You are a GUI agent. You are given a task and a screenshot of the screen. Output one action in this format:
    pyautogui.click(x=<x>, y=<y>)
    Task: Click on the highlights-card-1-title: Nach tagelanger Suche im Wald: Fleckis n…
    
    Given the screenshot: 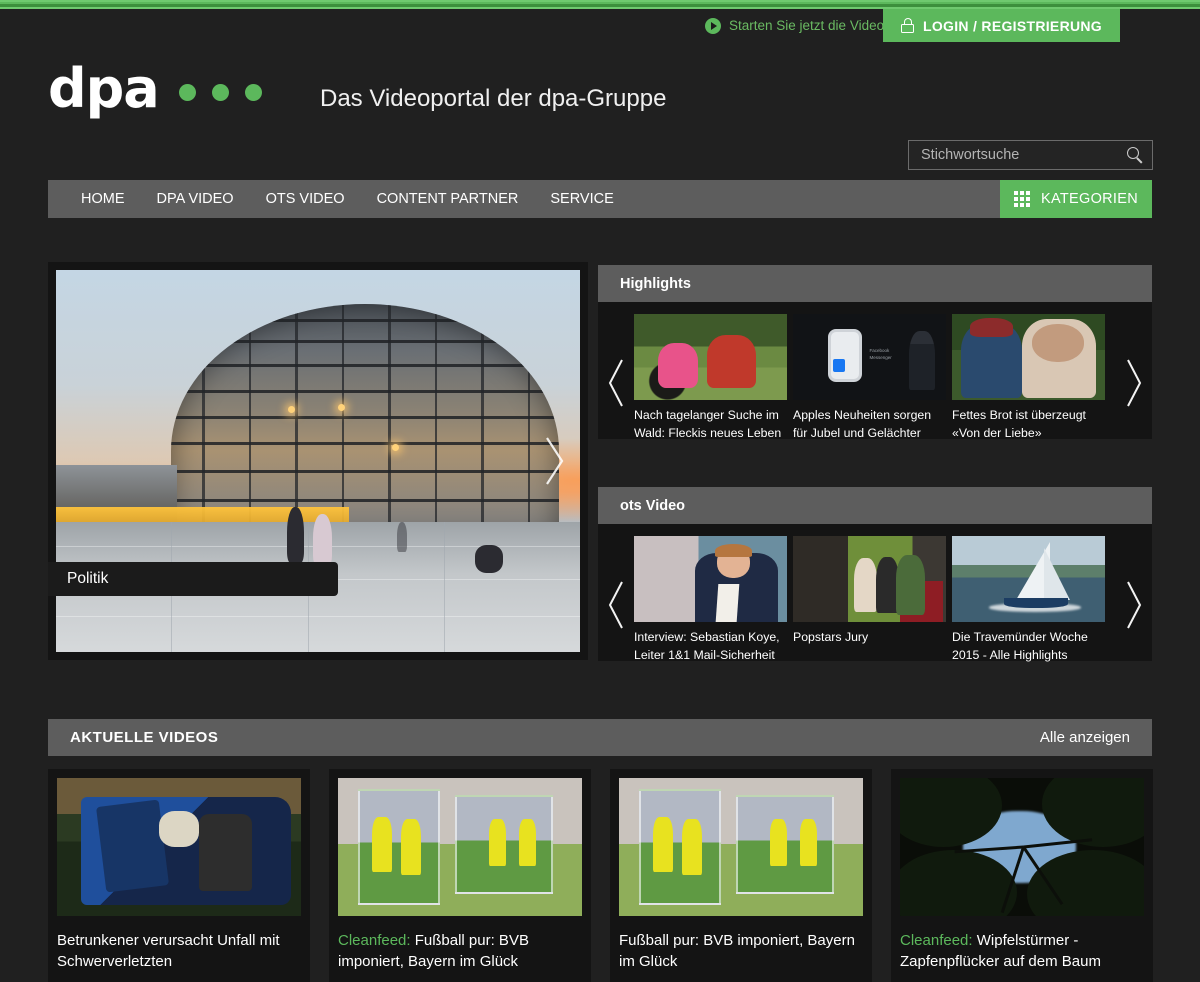 What is the action you would take?
    pyautogui.click(x=708, y=424)
    